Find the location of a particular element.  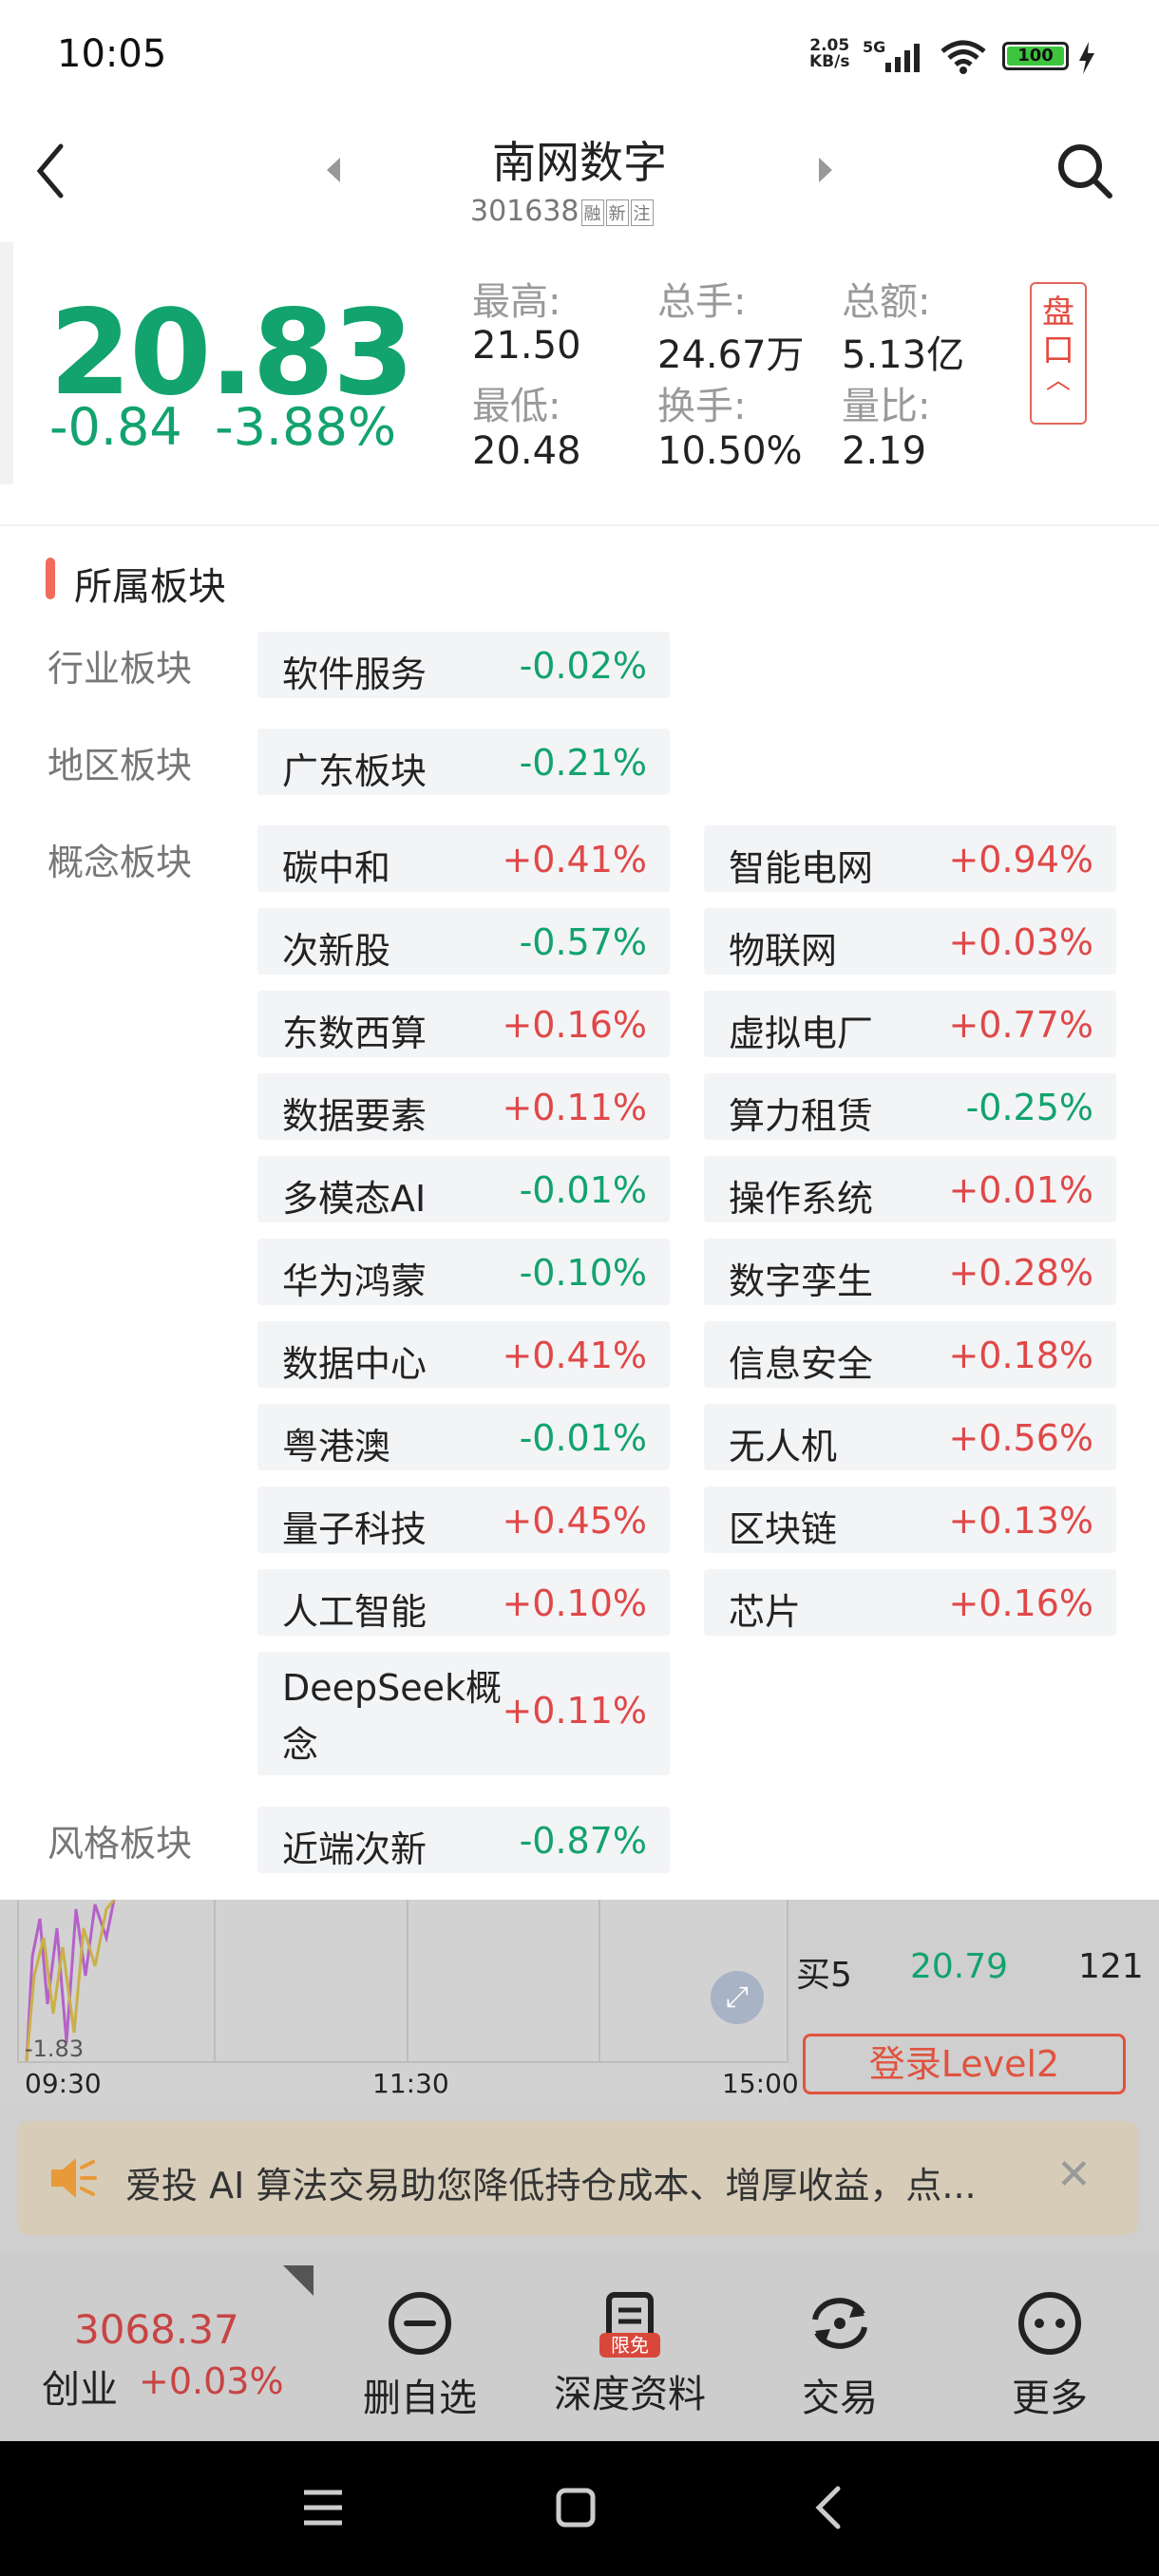

toolbar-label: 更多 is located at coordinates (1050, 2398).